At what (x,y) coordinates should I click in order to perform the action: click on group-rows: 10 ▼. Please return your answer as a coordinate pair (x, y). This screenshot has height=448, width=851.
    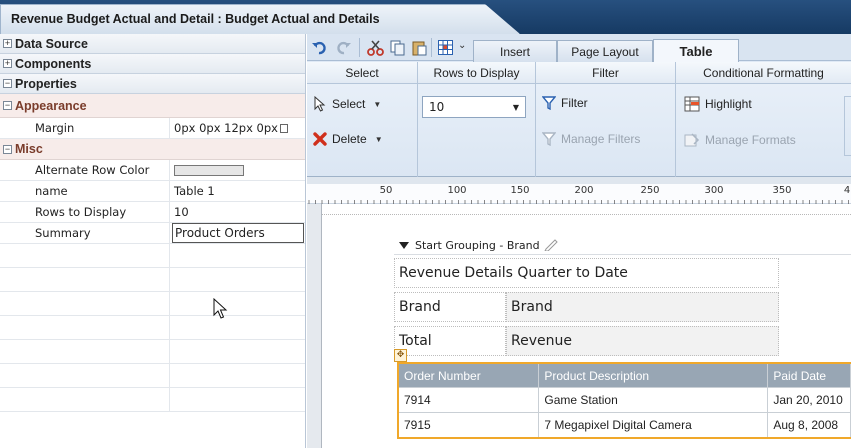
    Looking at the image, I should click on (477, 130).